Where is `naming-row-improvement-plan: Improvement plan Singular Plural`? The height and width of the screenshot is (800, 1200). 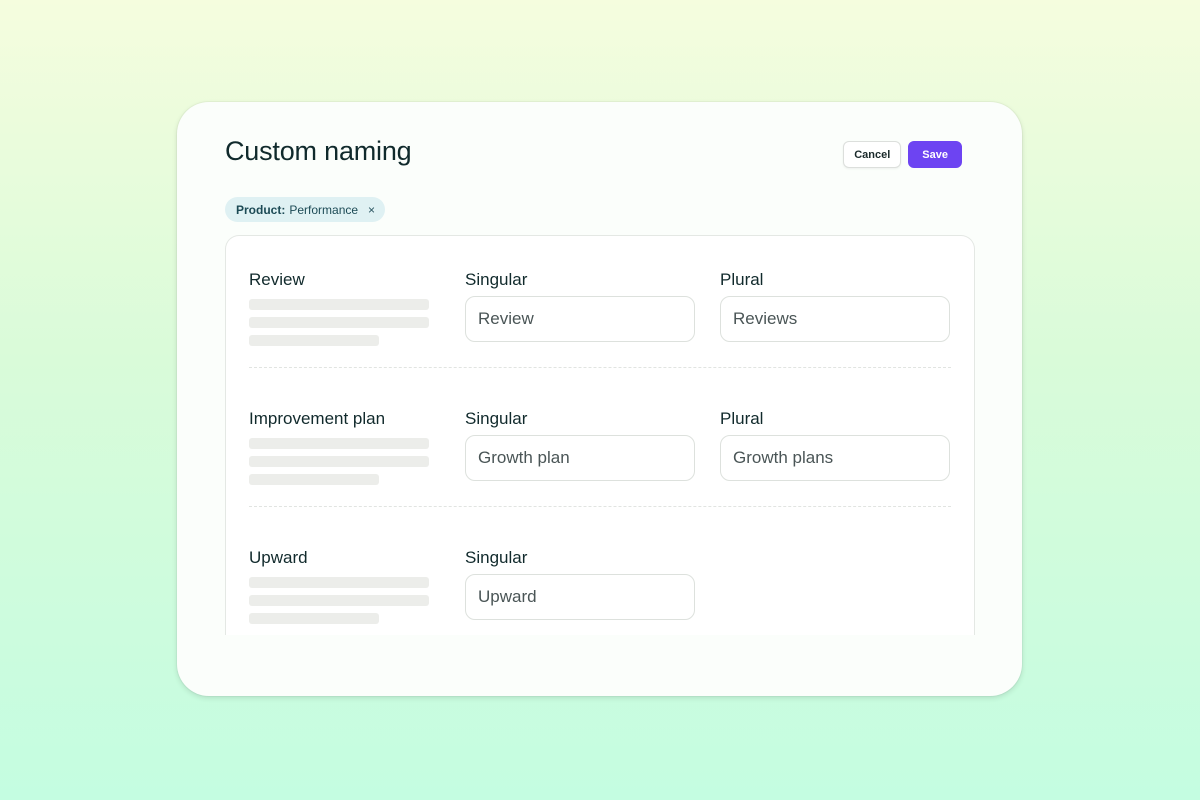 naming-row-improvement-plan: Improvement plan Singular Plural is located at coordinates (600, 440).